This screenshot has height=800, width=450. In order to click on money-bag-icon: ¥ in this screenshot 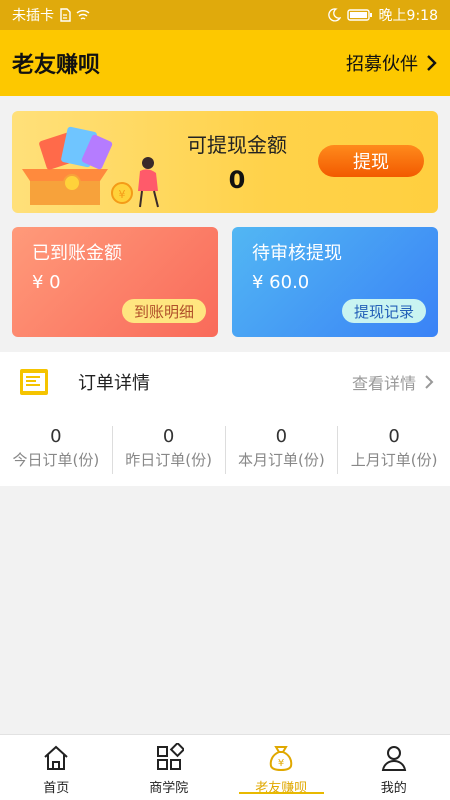, I will do `click(281, 759)`.